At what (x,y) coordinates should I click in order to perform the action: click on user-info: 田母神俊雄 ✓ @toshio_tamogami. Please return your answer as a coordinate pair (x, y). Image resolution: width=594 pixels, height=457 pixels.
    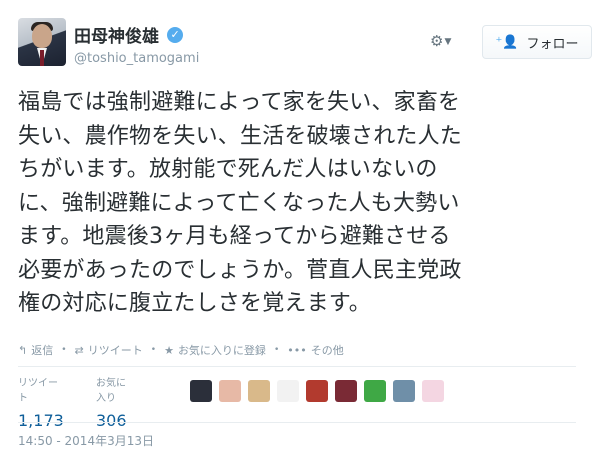
    Looking at the image, I should click on (136, 44).